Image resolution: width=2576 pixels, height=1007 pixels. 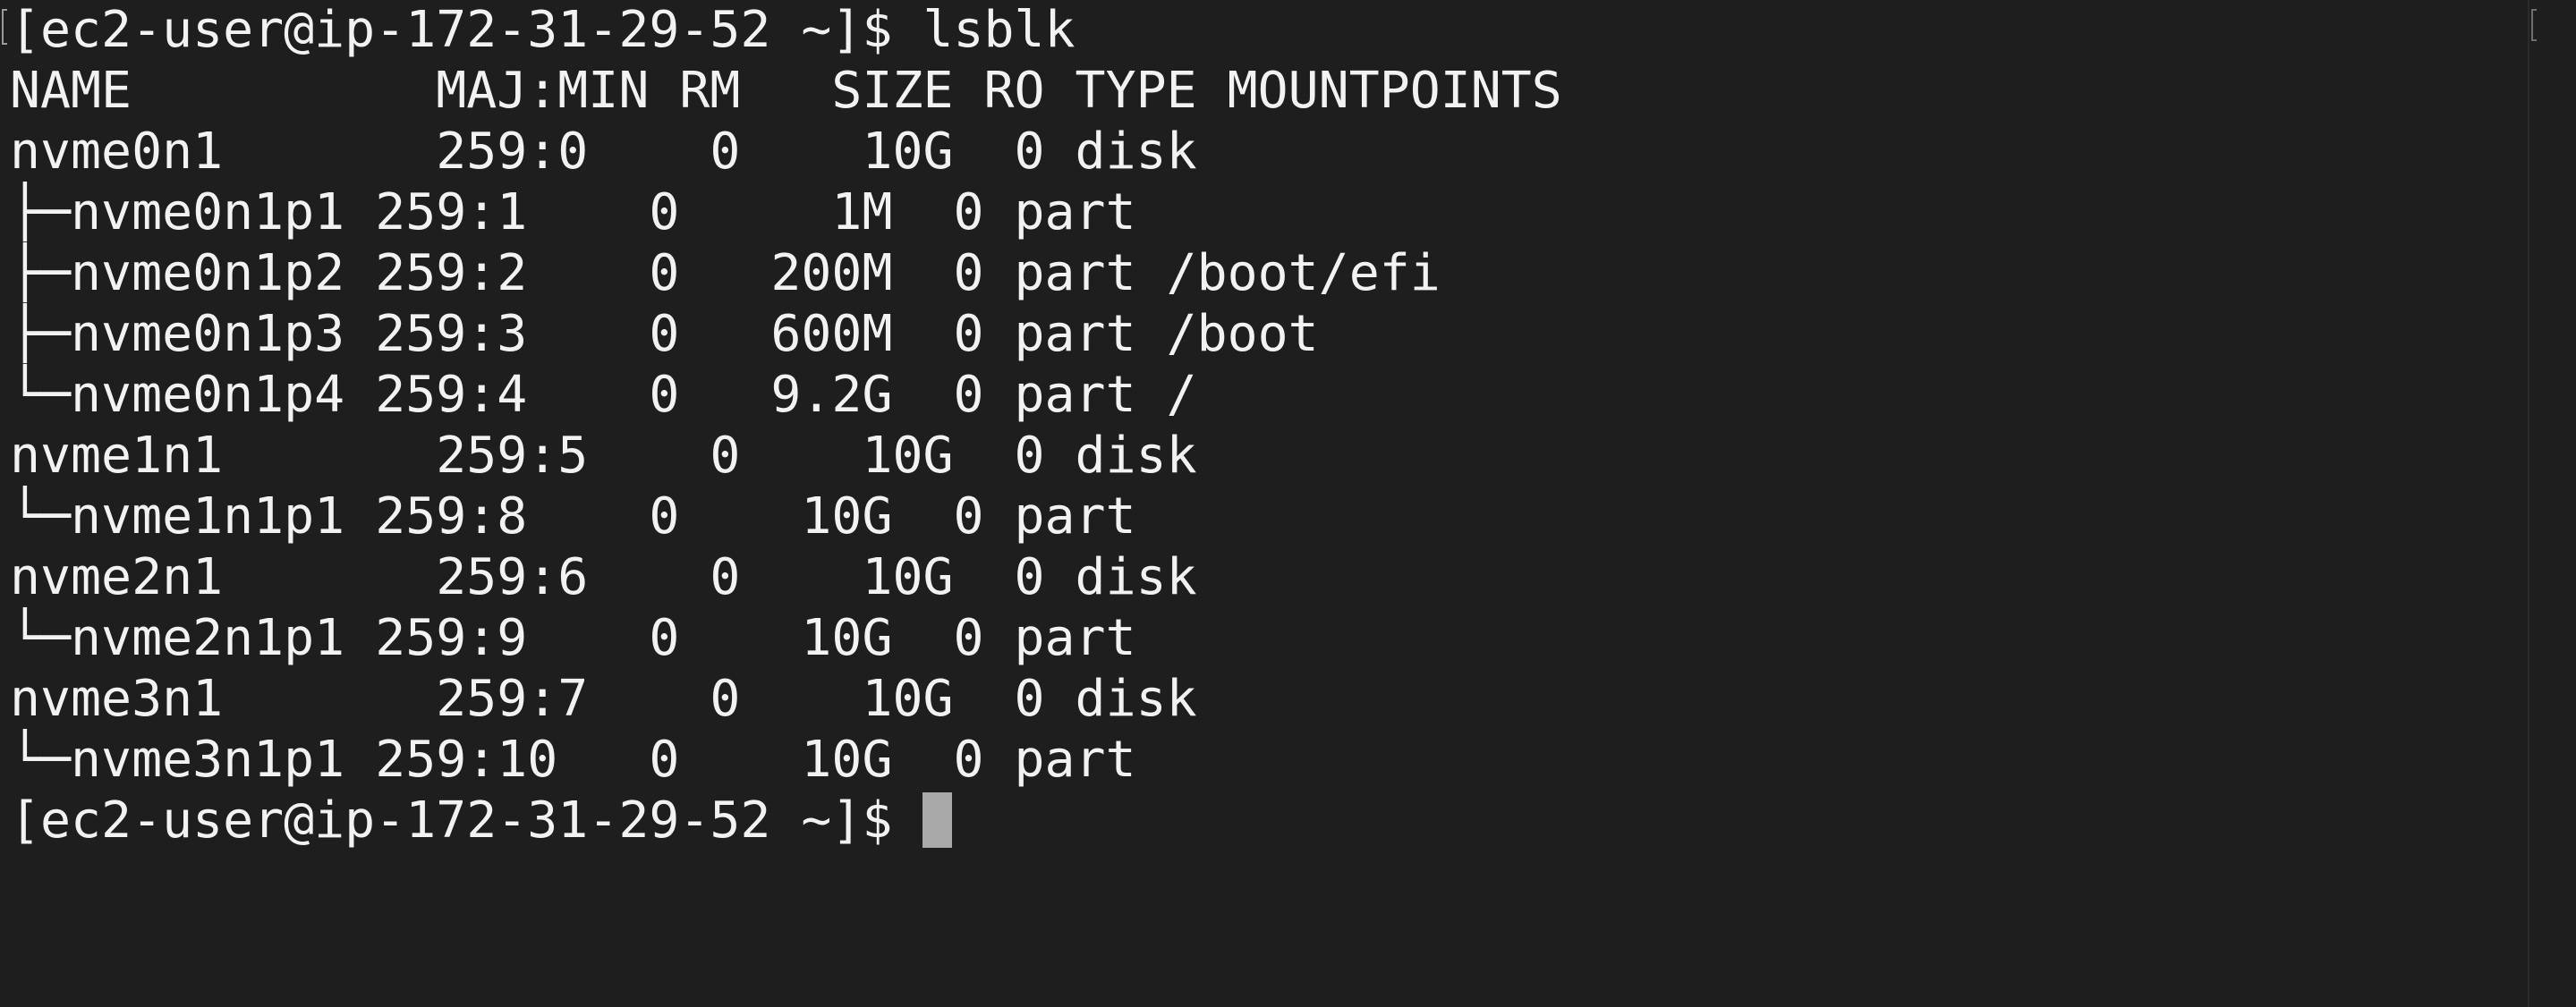 I want to click on shell-prompt: [ec2-user@ip-172-31-29-52 ~]$, so click(x=467, y=820).